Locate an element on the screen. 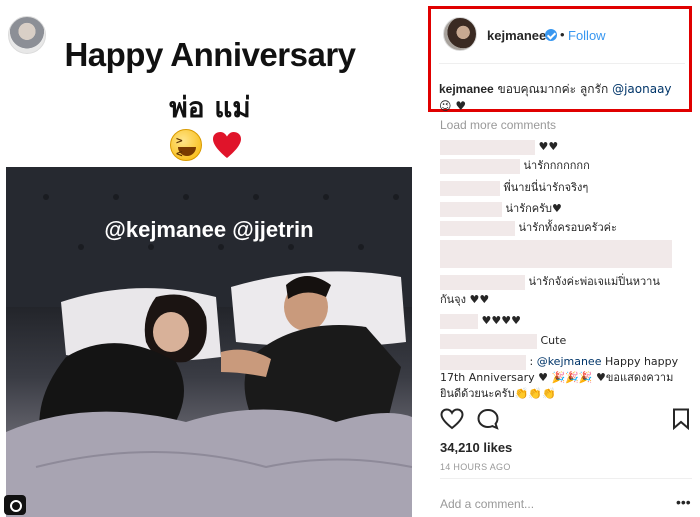 Image resolution: width=700 pixels, height=517 pixels. load-more-comments-button: Load more comments is located at coordinates (498, 125).